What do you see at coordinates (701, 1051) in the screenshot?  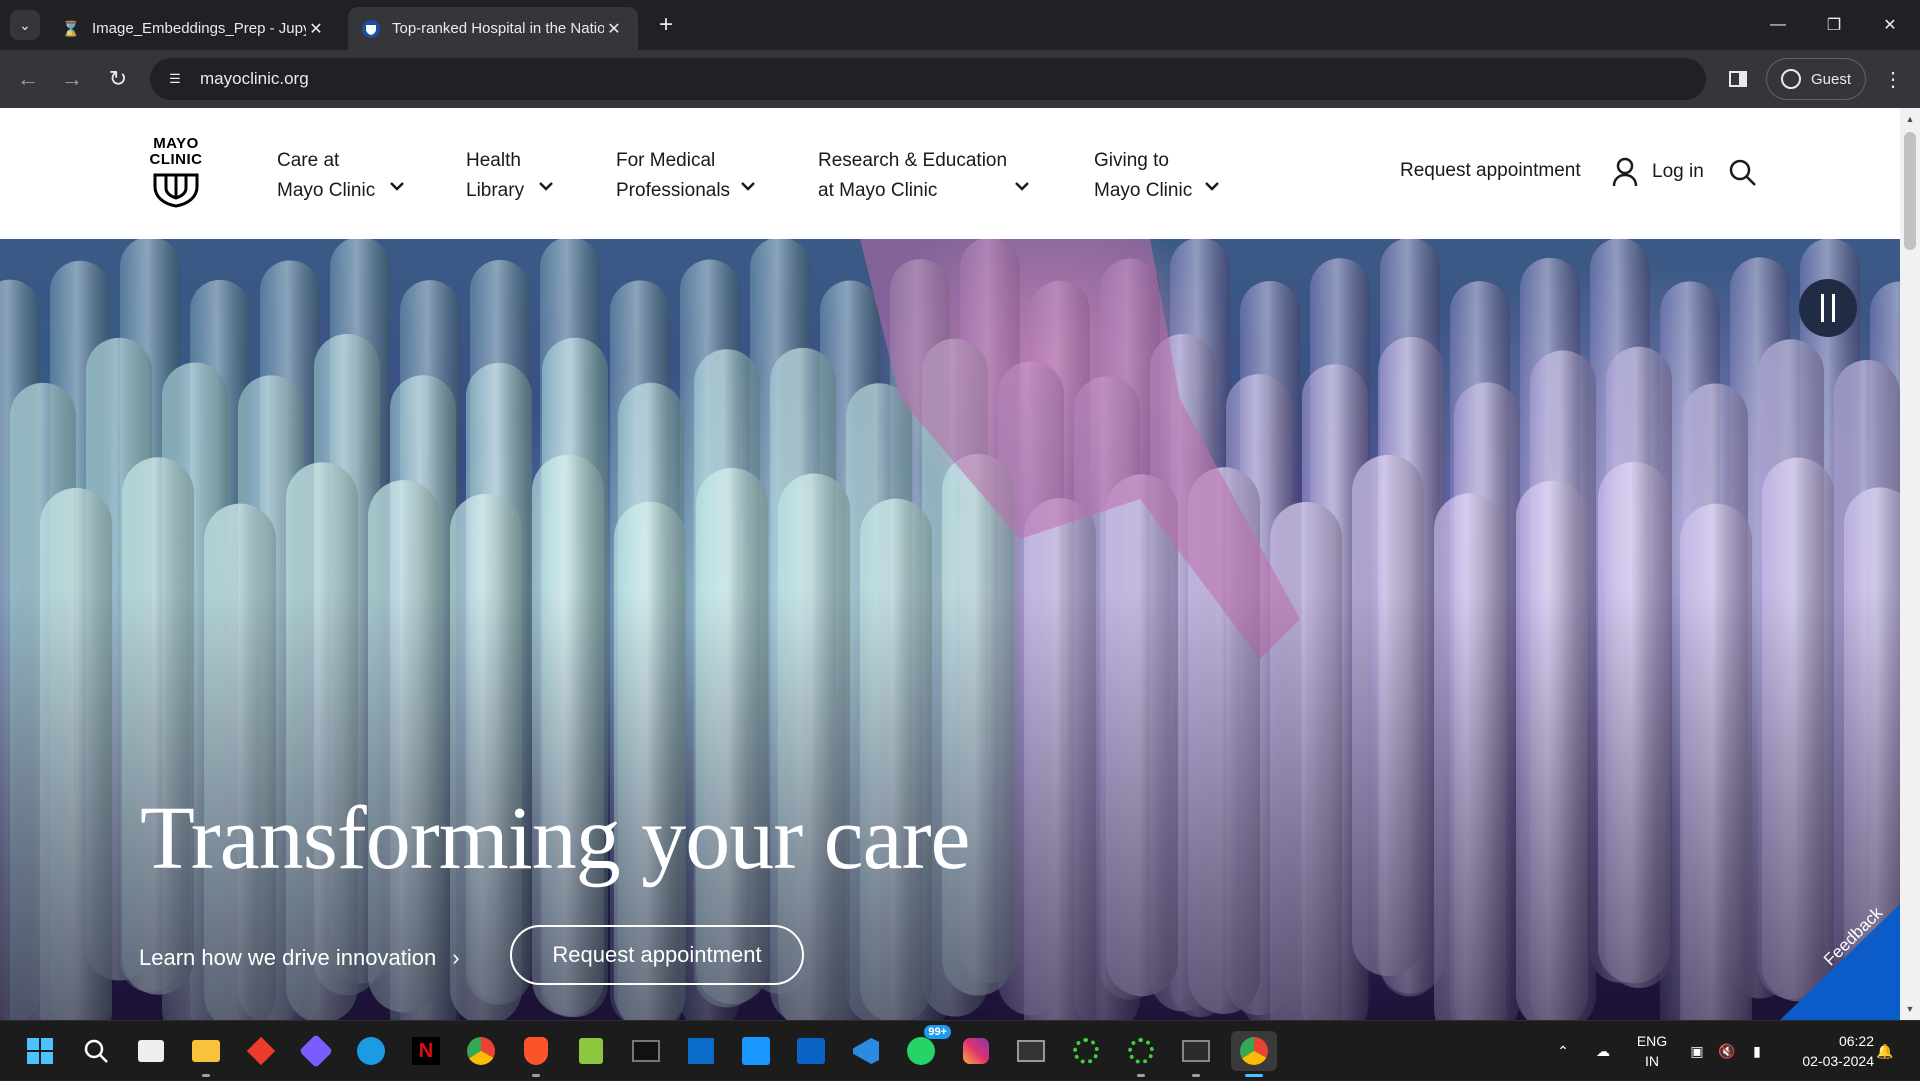 I see `sticky-icon` at bounding box center [701, 1051].